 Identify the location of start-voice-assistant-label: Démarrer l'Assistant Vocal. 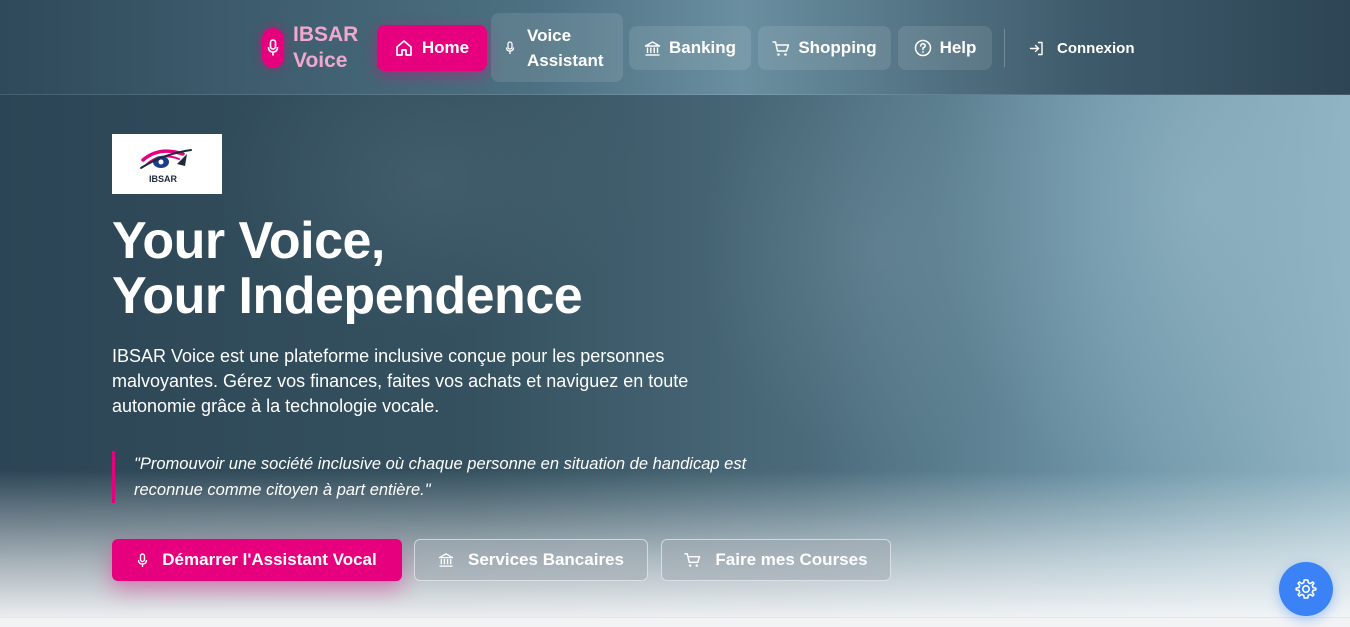
(269, 559).